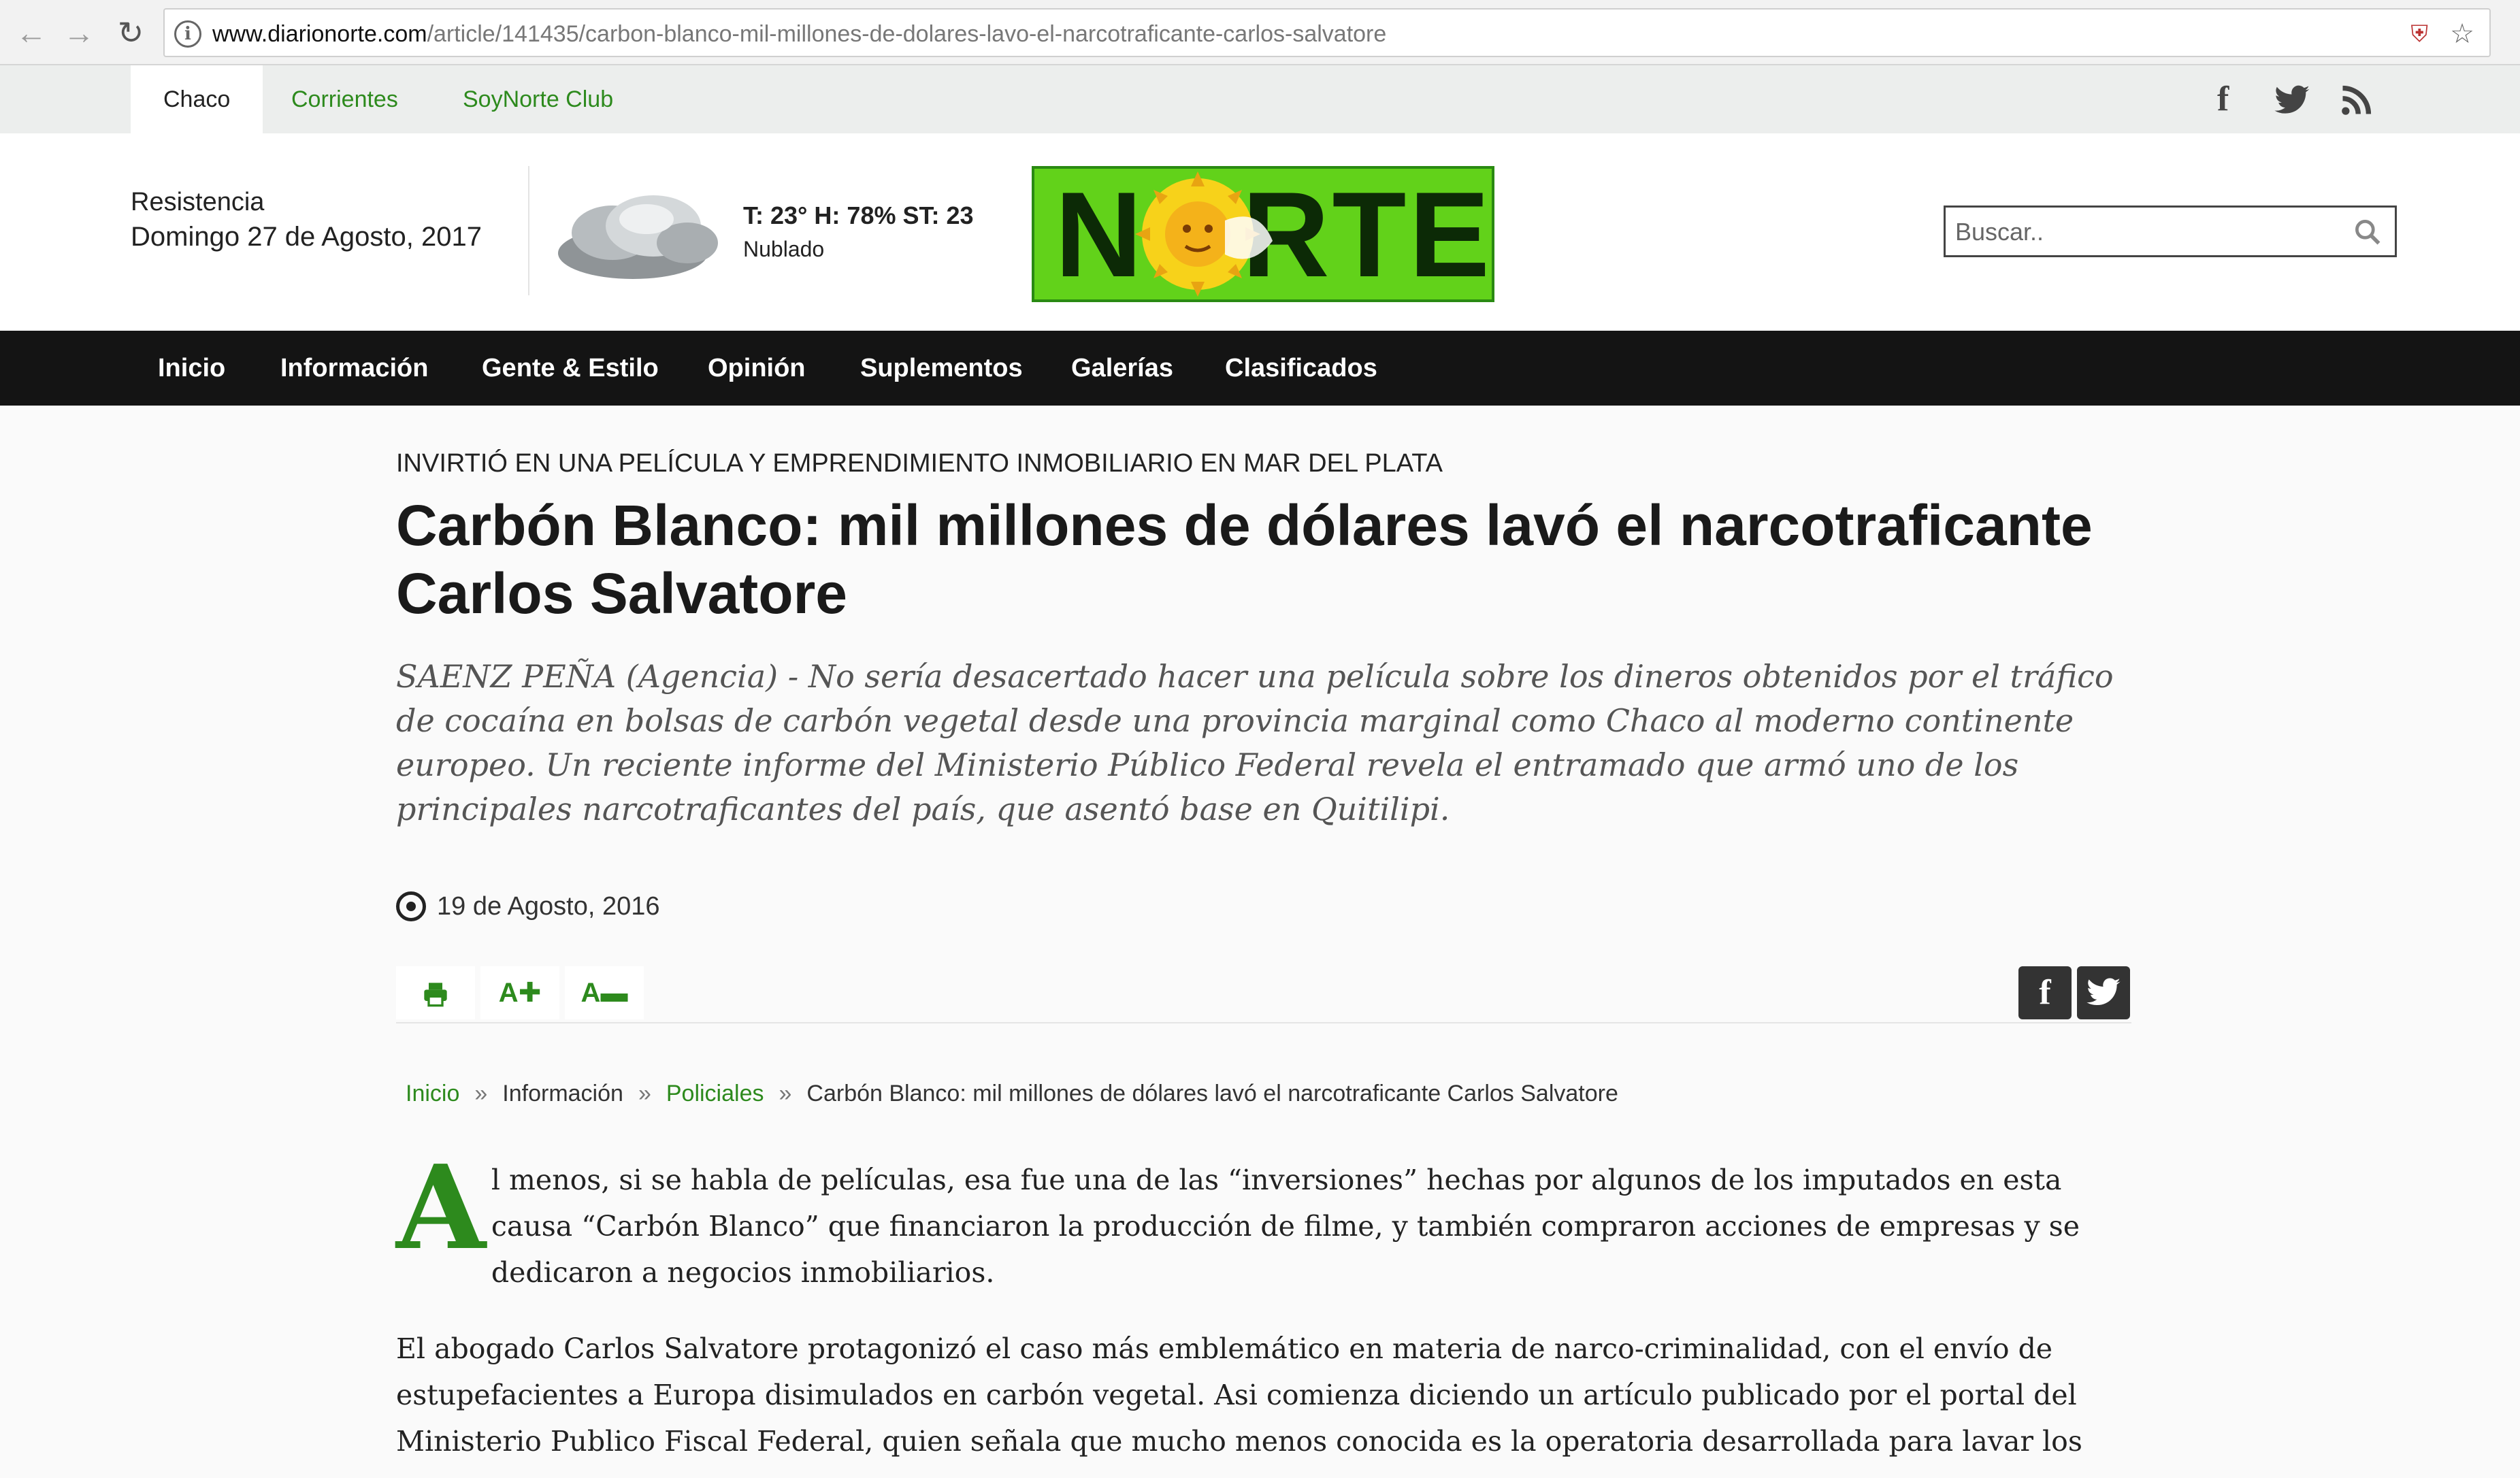  Describe the element at coordinates (1301, 368) in the screenshot. I see `nav-clasificados: Clasificados` at that location.